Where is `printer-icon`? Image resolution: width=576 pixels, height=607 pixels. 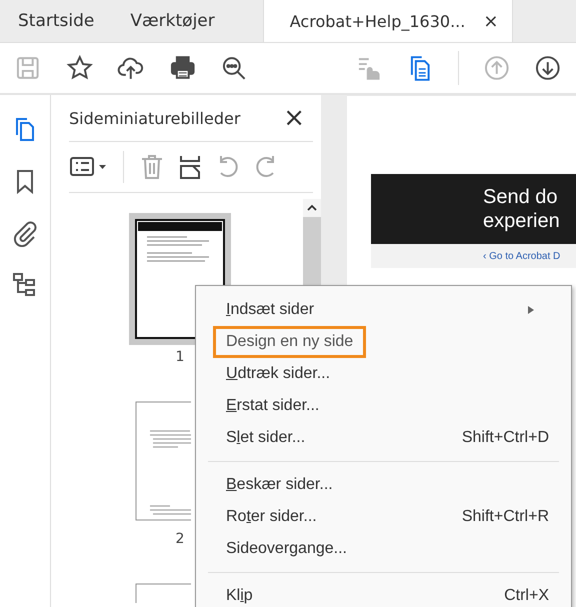 printer-icon is located at coordinates (182, 68).